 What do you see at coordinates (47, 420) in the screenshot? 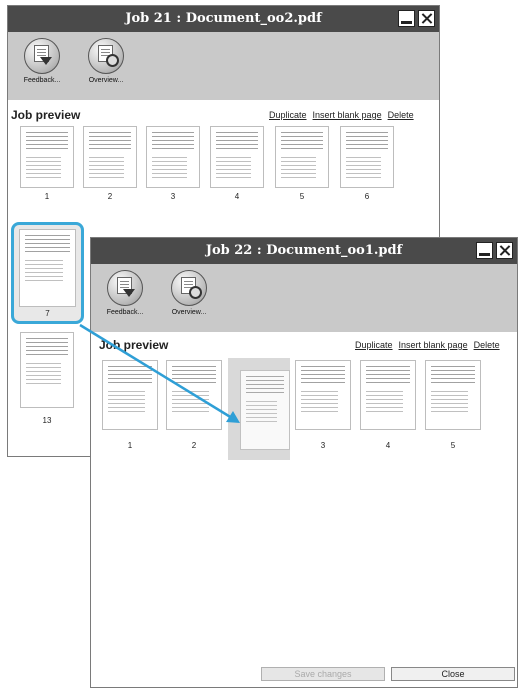
I see `page-number: 13` at bounding box center [47, 420].